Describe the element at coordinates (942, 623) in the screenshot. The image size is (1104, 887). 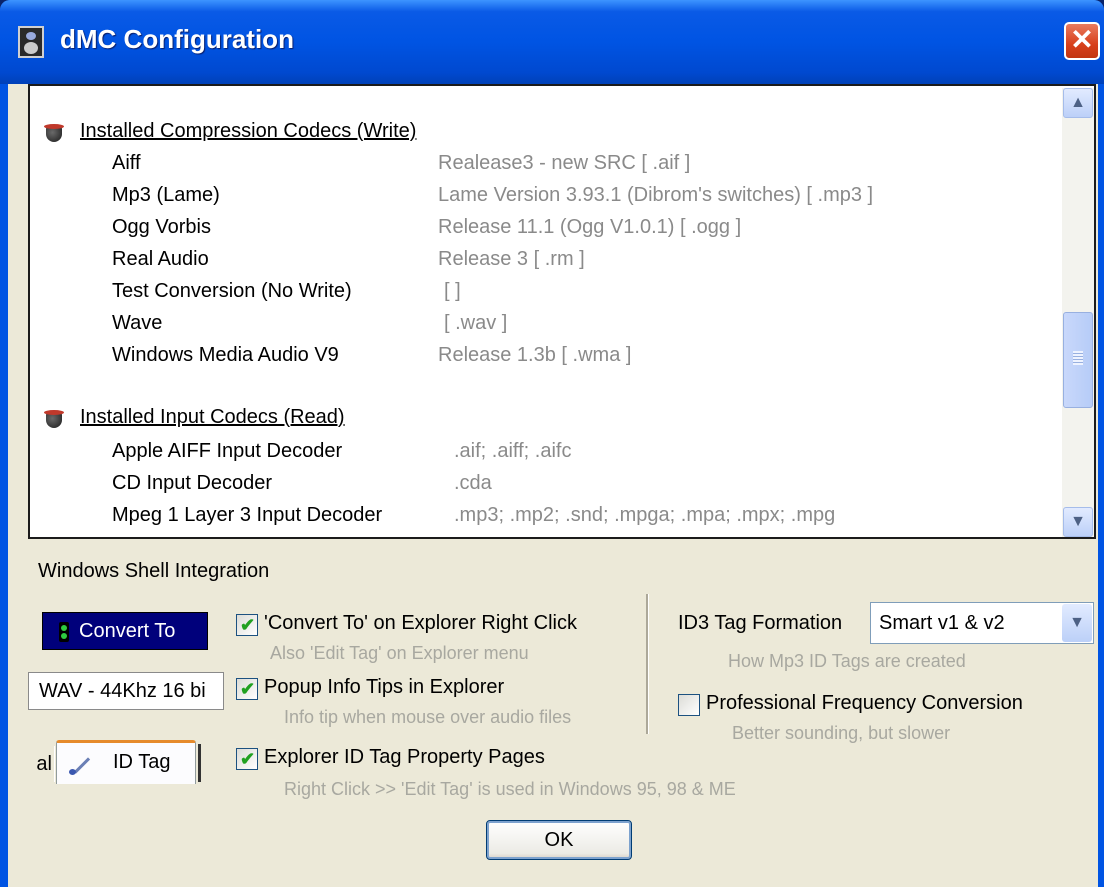
I see `id3-selected-value: Smart v1 & v2` at that location.